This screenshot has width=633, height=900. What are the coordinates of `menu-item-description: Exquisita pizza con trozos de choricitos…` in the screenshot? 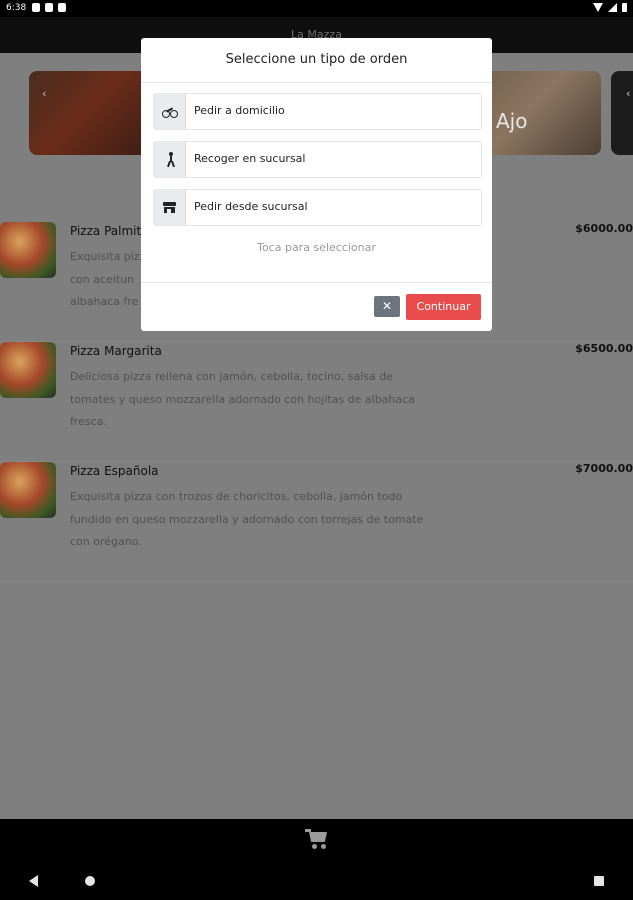 It's located at (247, 519).